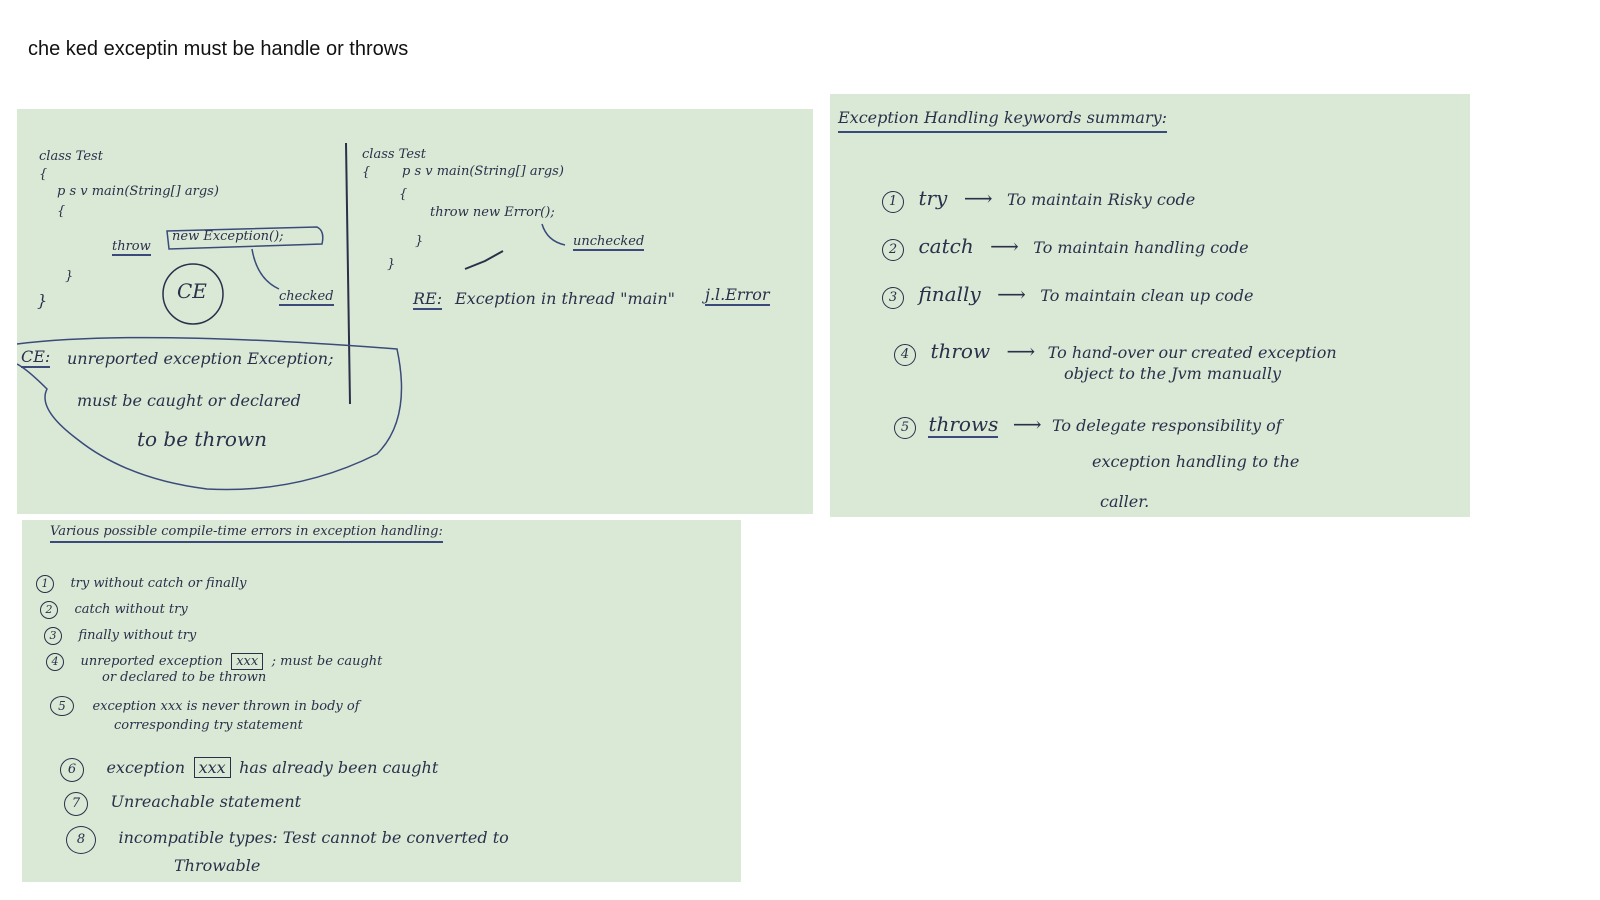  What do you see at coordinates (960, 351) in the screenshot?
I see `keyword-throw: throw` at bounding box center [960, 351].